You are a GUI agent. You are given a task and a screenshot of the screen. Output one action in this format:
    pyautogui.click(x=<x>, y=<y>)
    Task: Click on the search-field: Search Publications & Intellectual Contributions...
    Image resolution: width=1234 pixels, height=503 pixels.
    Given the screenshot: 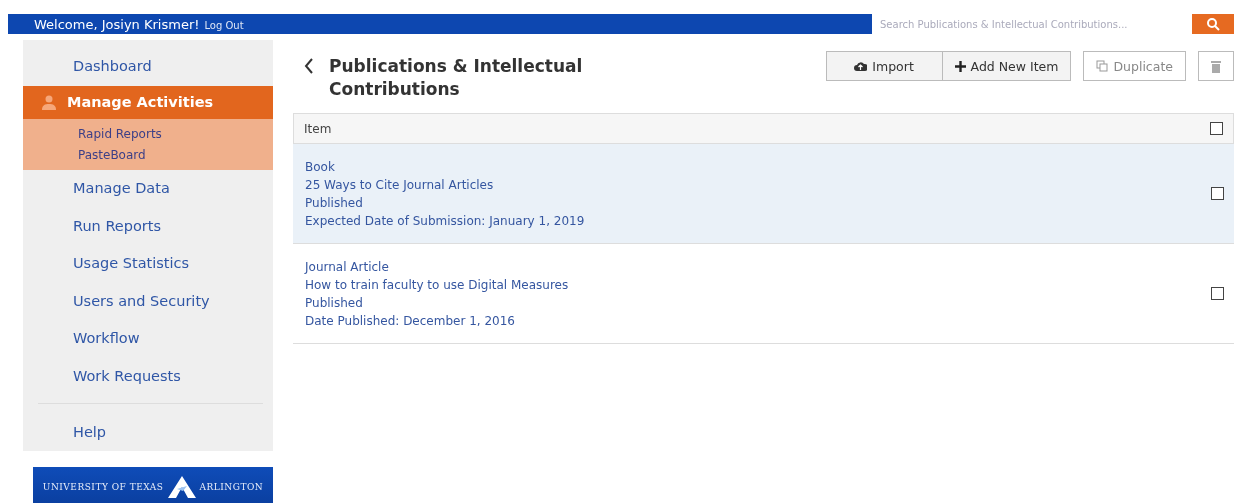 What is the action you would take?
    pyautogui.click(x=1032, y=24)
    